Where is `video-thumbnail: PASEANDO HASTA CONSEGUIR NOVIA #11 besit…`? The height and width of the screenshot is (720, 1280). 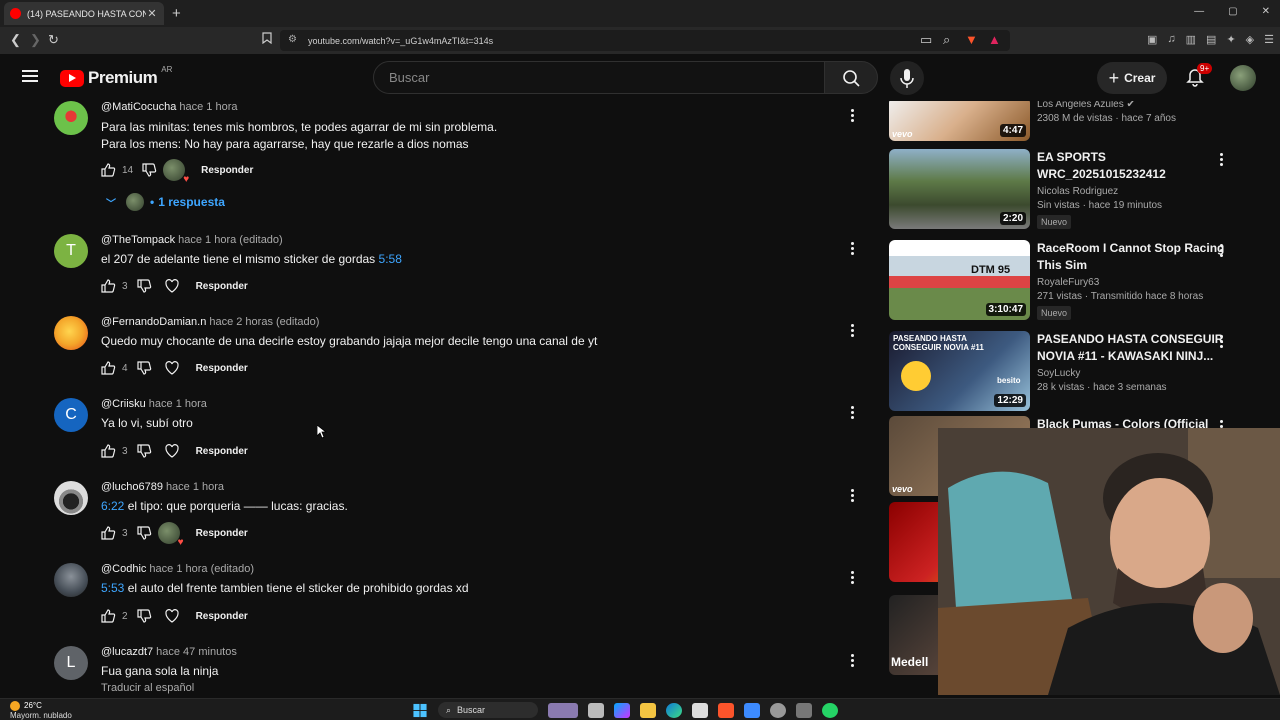
video-thumbnail: PASEANDO HASTA CONSEGUIR NOVIA #11 besit… is located at coordinates (959, 371).